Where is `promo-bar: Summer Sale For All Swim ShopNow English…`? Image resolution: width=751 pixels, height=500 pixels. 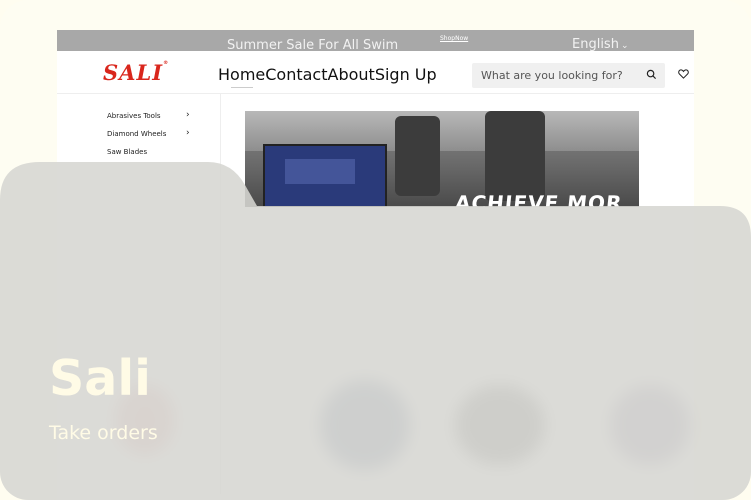
promo-bar: Summer Sale For All Swim ShopNow English… is located at coordinates (375, 41).